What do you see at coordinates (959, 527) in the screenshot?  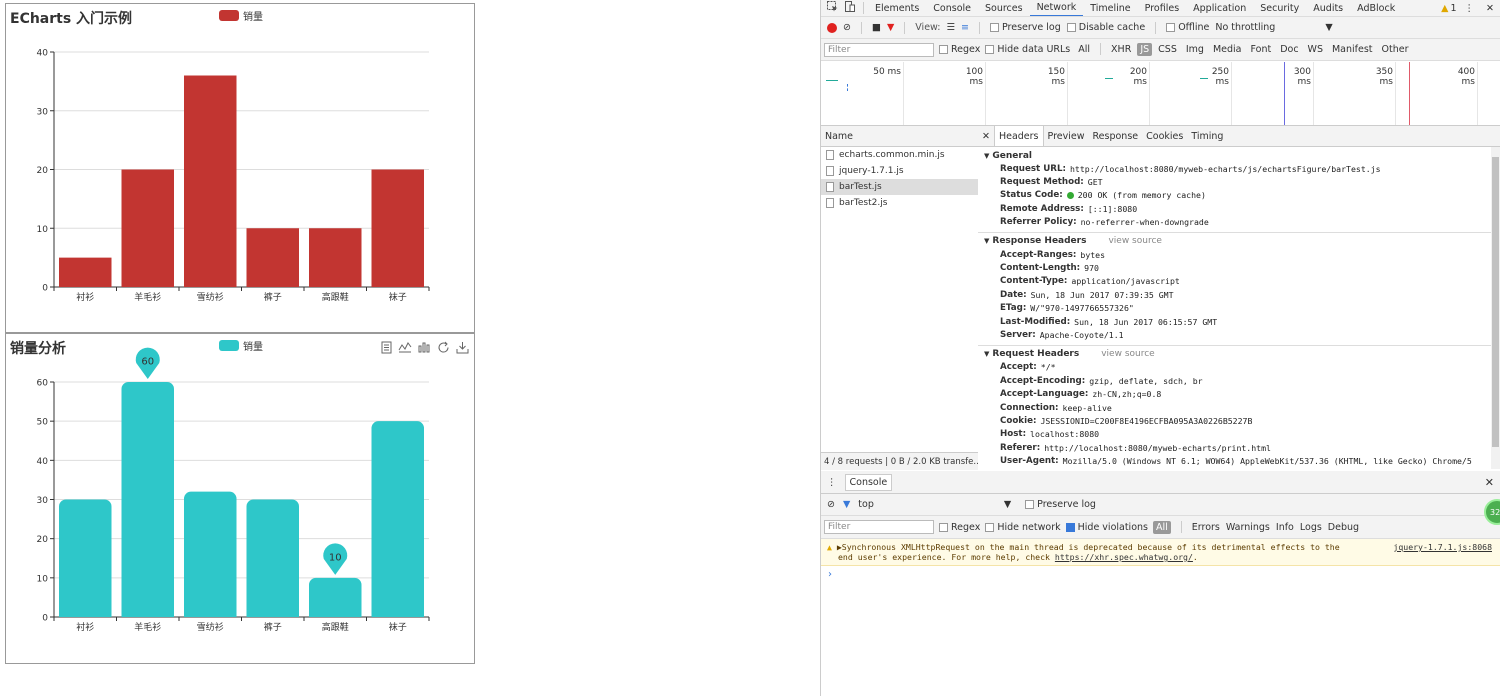 I see `console-regex-checkbox: Regex` at bounding box center [959, 527].